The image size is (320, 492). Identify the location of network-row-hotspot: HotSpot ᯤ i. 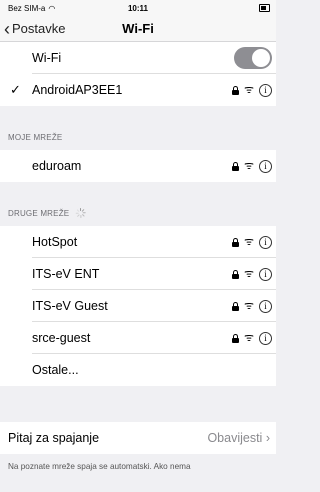
(138, 242).